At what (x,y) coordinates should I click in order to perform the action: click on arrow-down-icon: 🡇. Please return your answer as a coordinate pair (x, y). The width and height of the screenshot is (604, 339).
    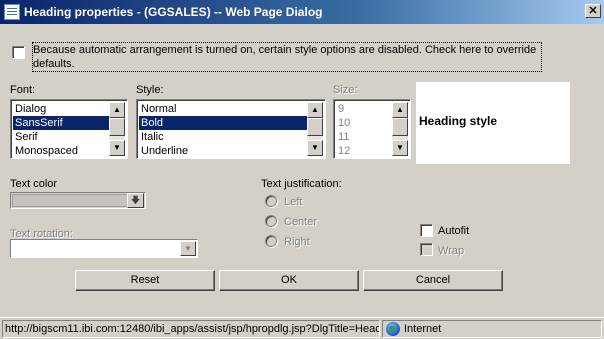
    Looking at the image, I should click on (135, 200).